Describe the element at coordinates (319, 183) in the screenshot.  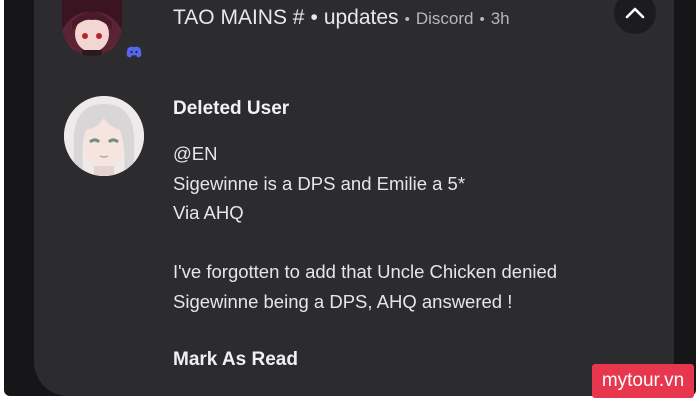
I see `message-line: Sigewinne is a DPS and Emilie a 5*` at that location.